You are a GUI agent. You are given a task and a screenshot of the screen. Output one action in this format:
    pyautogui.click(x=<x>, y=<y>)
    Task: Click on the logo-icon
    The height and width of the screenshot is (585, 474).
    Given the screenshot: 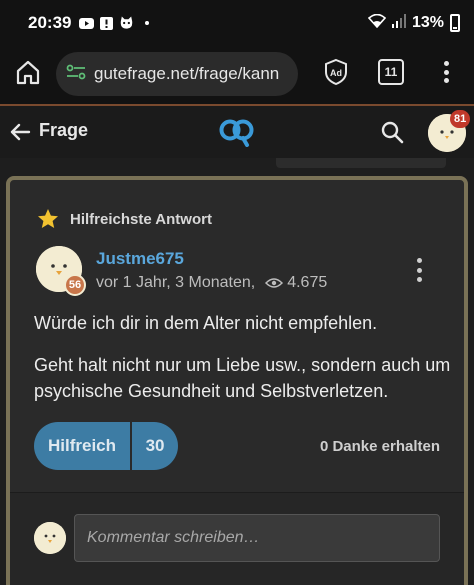 What is the action you would take?
    pyautogui.click(x=236, y=133)
    